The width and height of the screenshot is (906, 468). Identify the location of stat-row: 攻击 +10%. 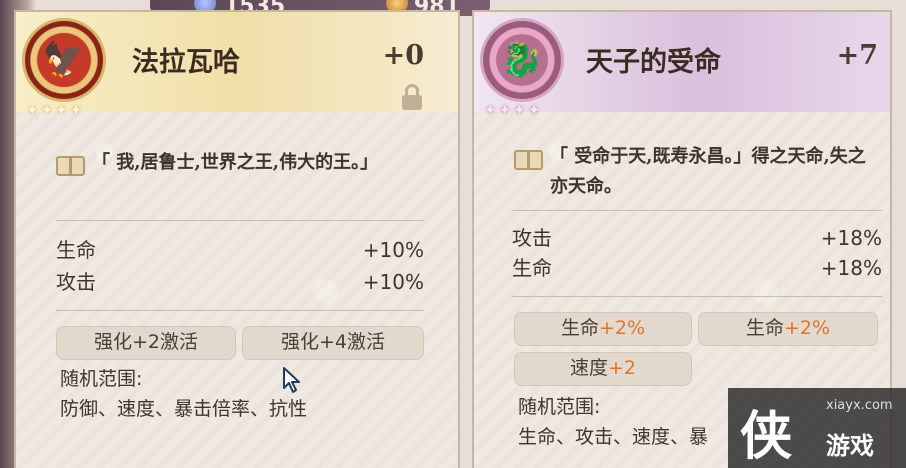
(240, 282).